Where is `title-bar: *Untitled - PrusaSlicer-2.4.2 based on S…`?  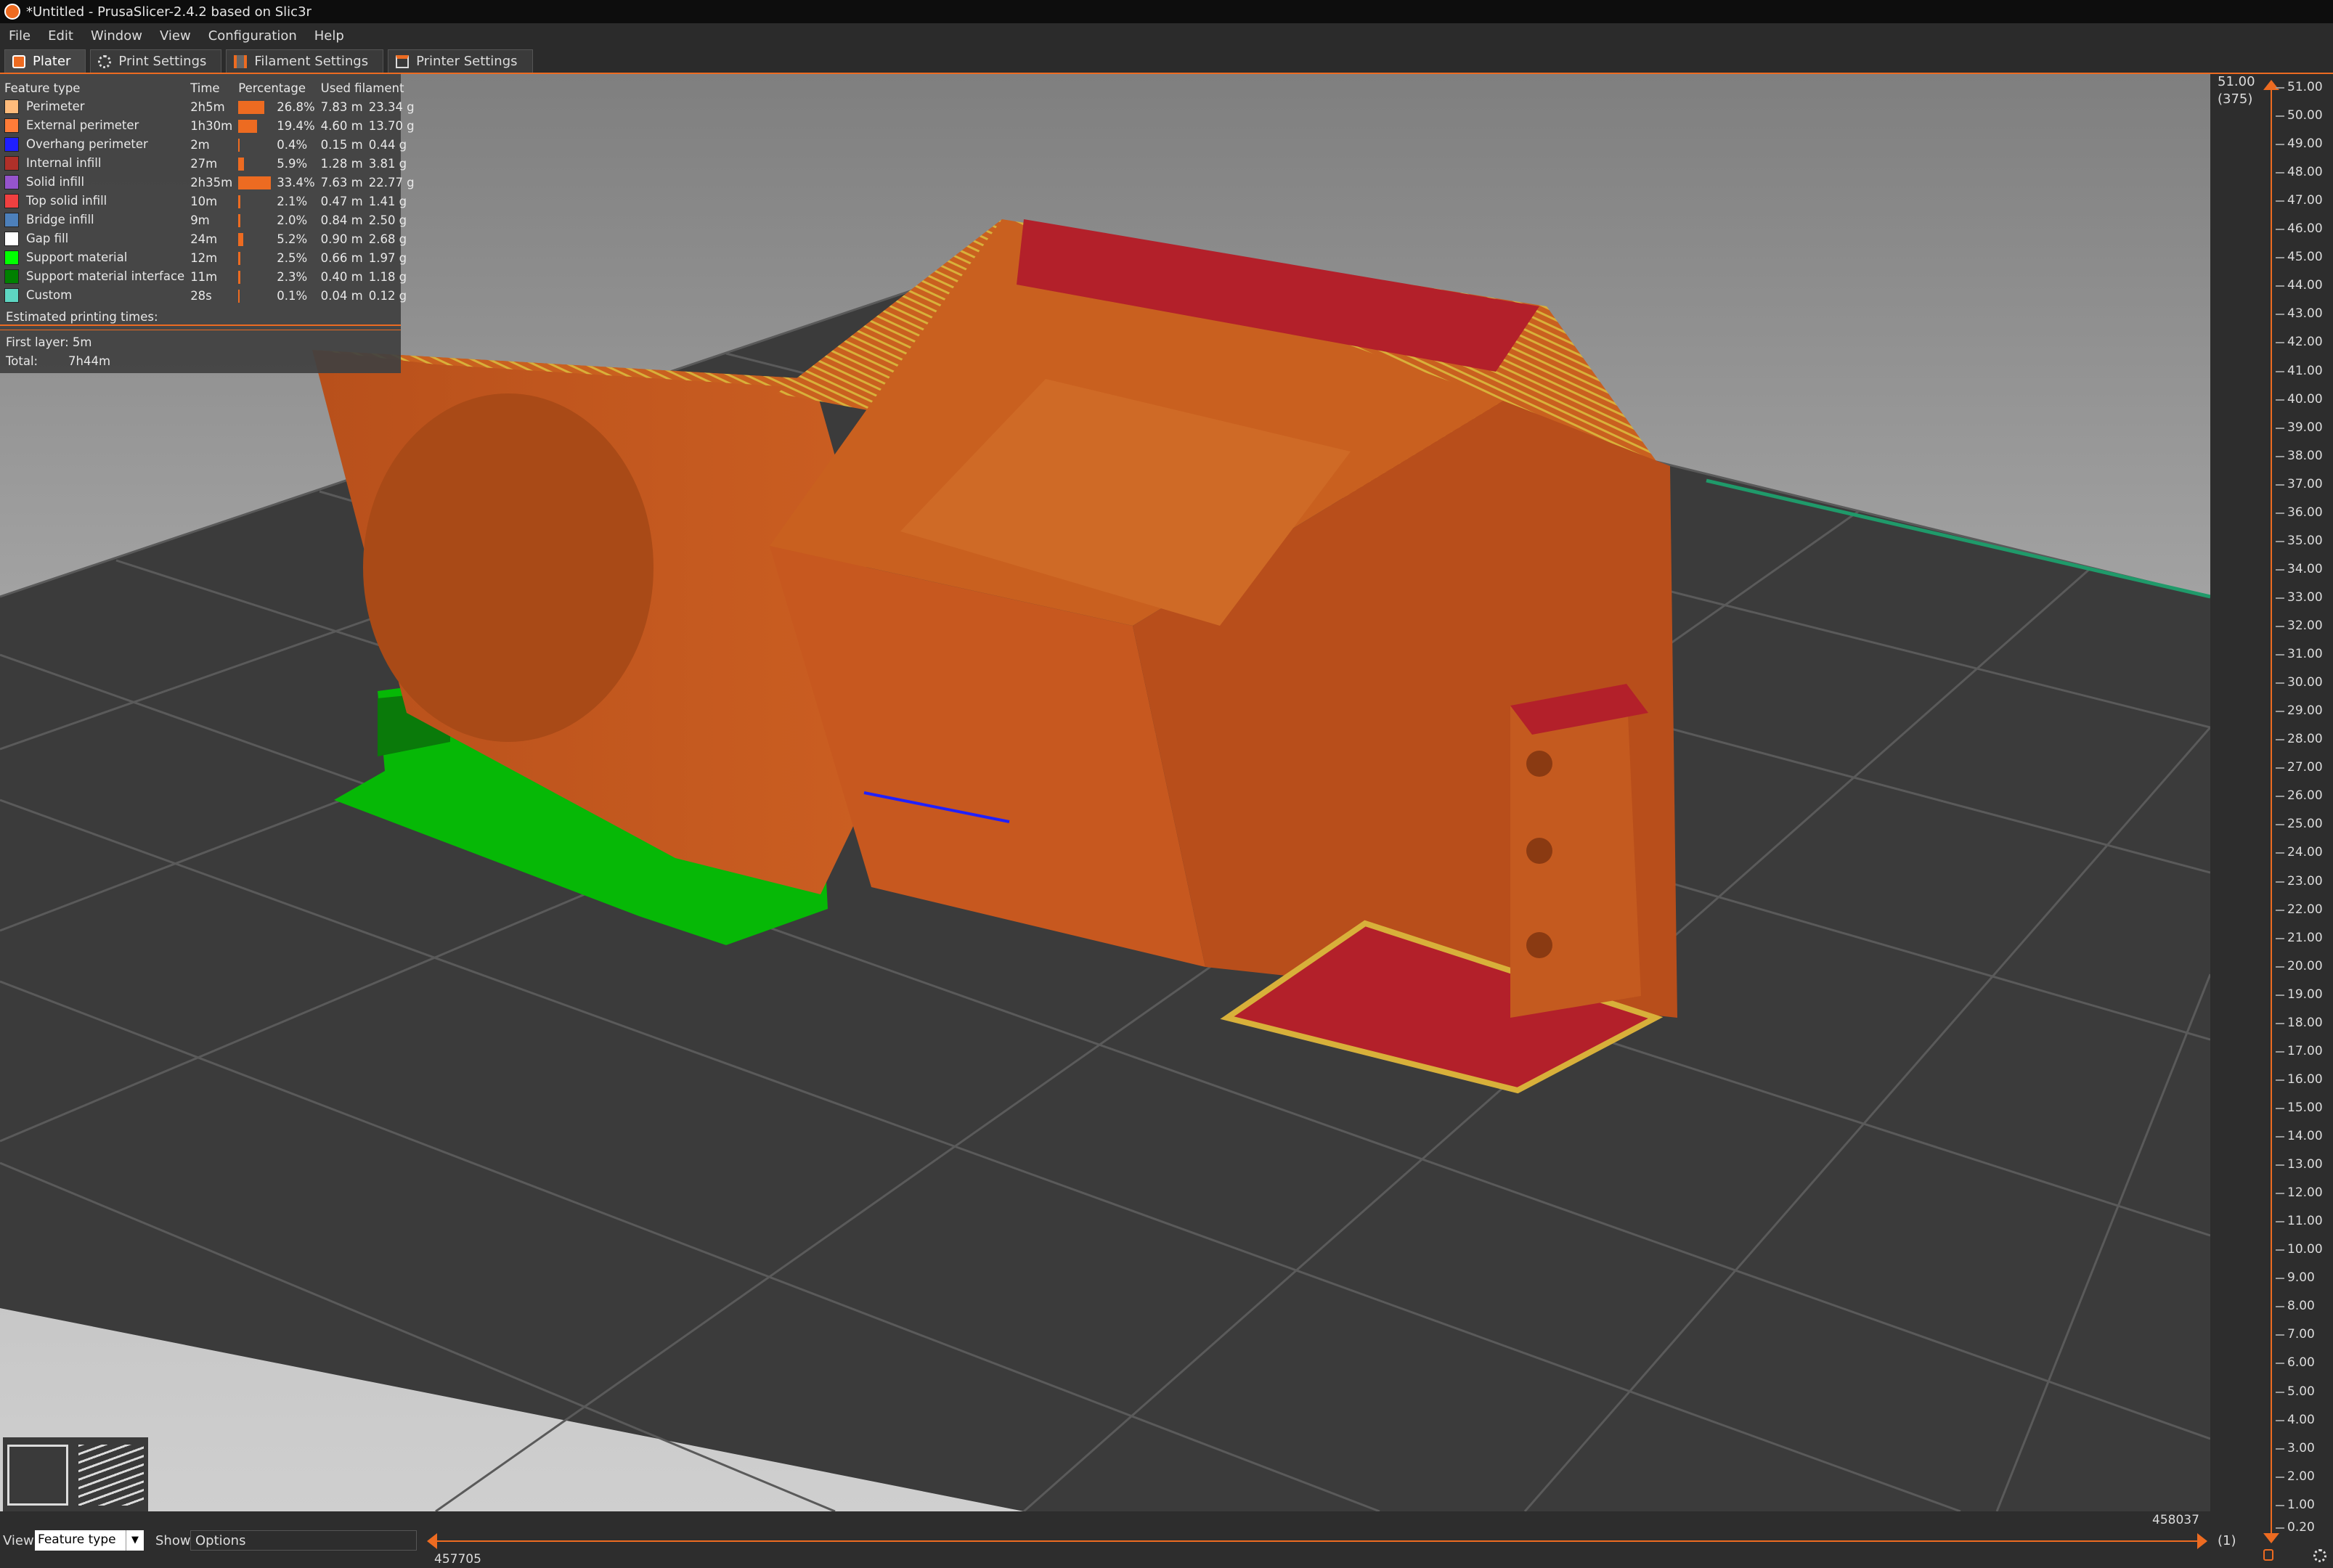
title-bar: *Untitled - PrusaSlicer-2.4.2 based on S… is located at coordinates (1166, 12).